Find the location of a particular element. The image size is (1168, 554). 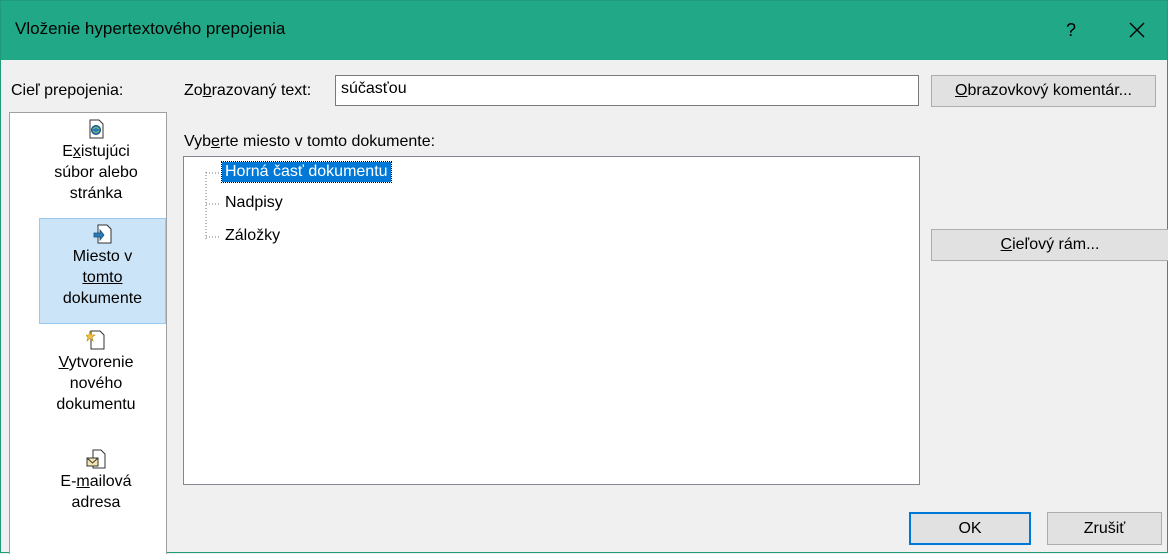

sidebar-item-label: súbor alebo is located at coordinates (96, 172).